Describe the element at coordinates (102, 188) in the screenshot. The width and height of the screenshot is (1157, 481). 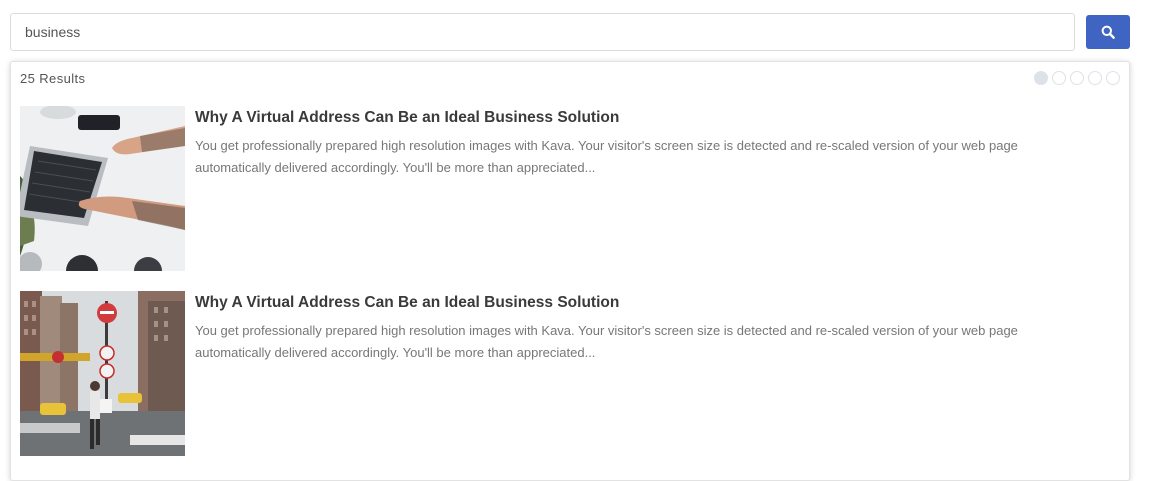
I see `result-thumbnail-laptop-desk` at that location.